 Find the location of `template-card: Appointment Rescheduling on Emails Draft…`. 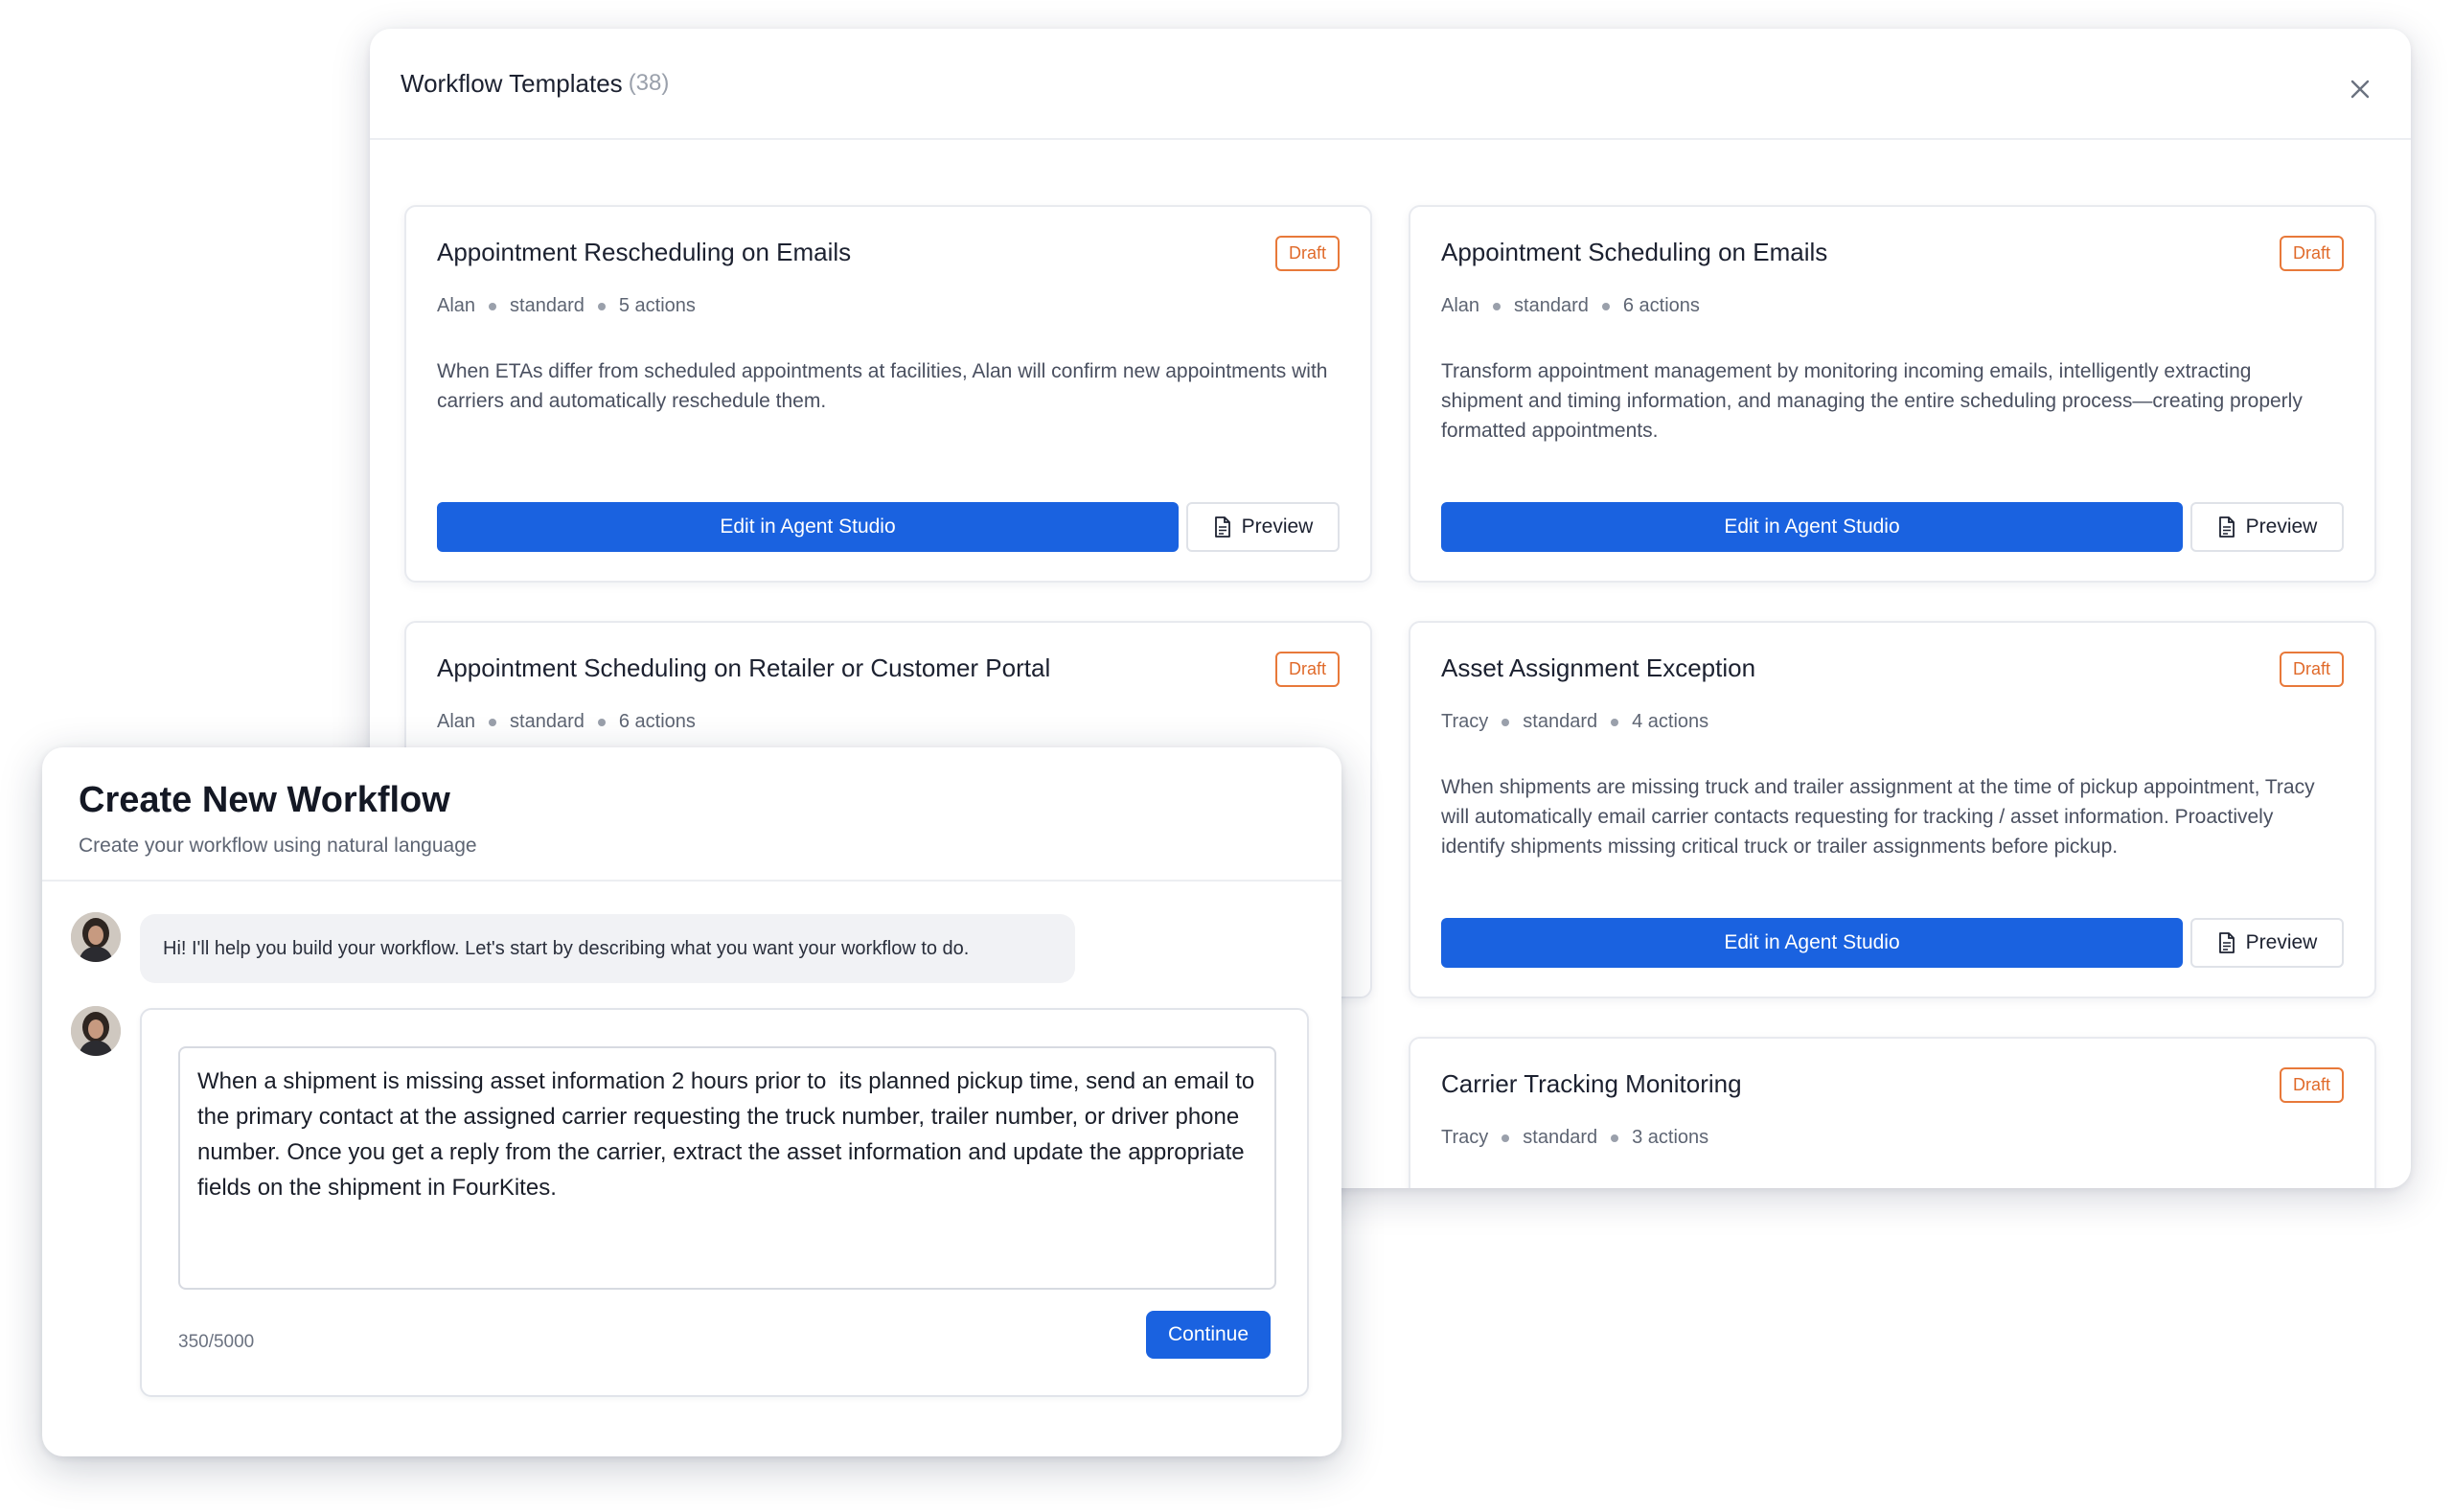

template-card: Appointment Rescheduling on Emails Draft… is located at coordinates (888, 394).